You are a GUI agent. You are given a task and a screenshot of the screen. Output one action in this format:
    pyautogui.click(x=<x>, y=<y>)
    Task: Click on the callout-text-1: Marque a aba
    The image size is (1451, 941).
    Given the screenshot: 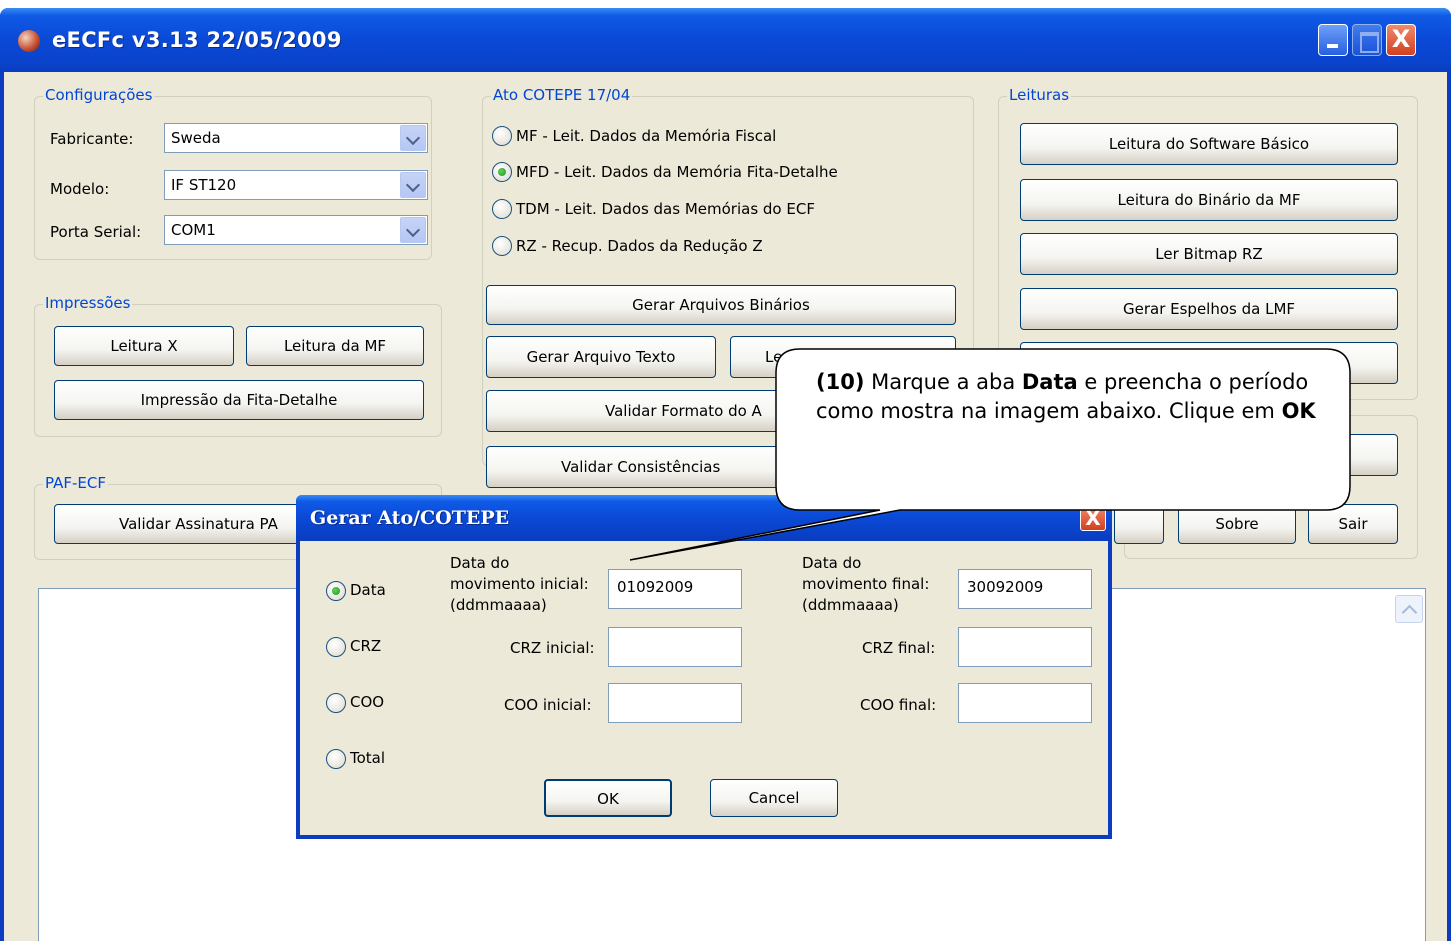 What is the action you would take?
    pyautogui.click(x=943, y=382)
    